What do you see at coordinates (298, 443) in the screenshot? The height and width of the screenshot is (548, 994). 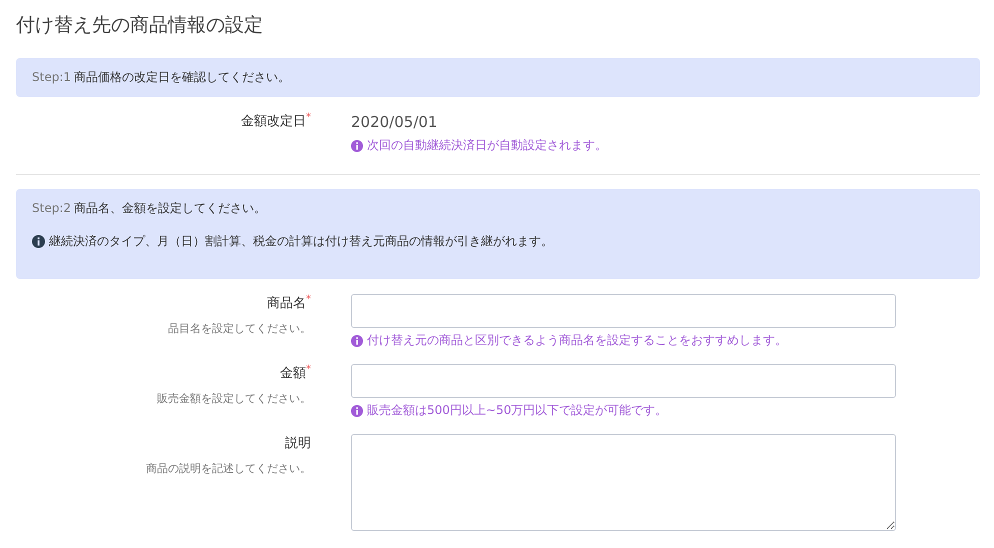 I see `field-label: 説明` at bounding box center [298, 443].